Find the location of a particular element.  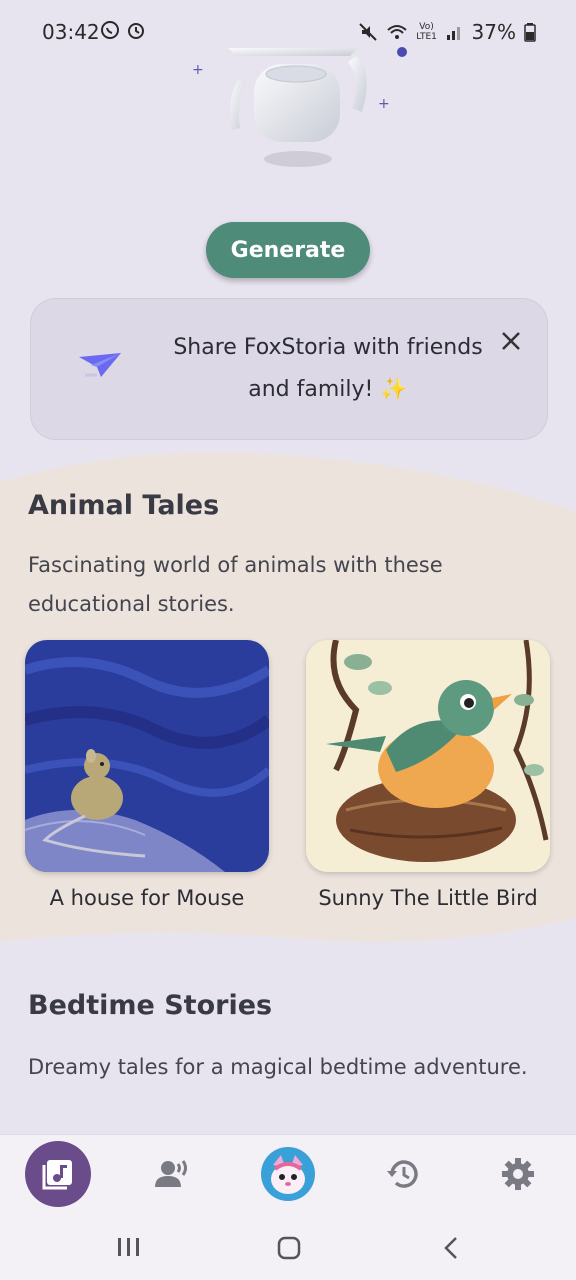

home-button is located at coordinates (289, 1248).